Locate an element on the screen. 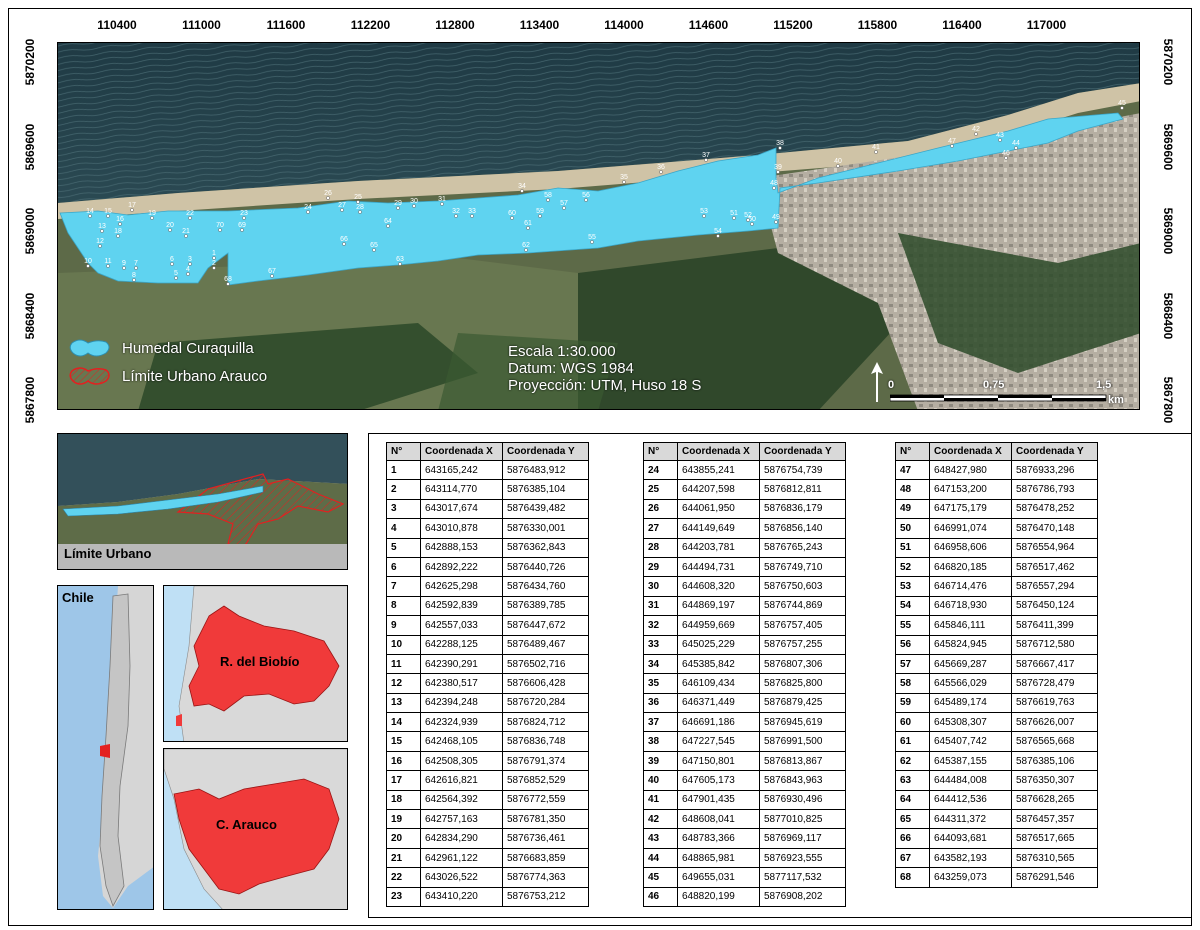 The width and height of the screenshot is (1200, 930). coordinate-y: 5876749,710 is located at coordinates (802, 567).